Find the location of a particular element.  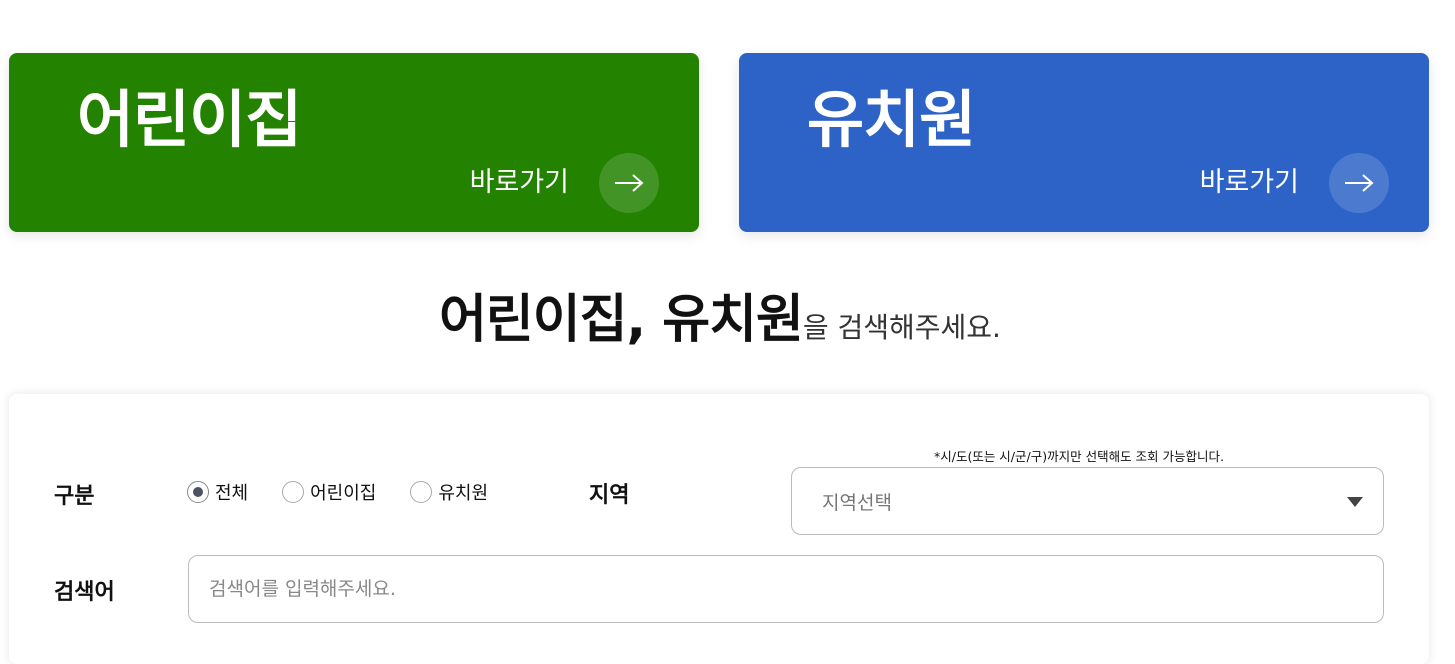

region-hint: *시/도(또는 시/군/구)까지만 선택해도 조회 가능합니다. is located at coordinates (1079, 456).